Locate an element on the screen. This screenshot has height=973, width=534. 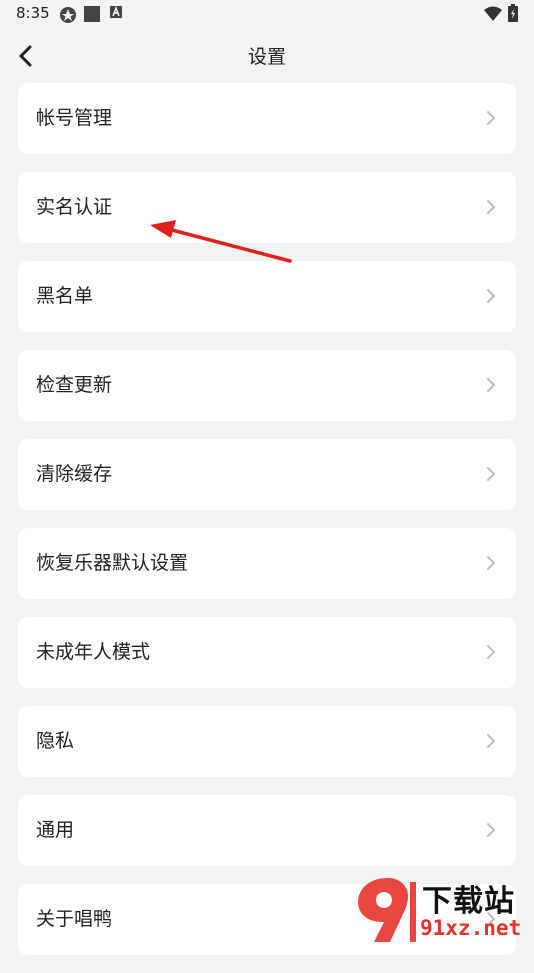
settings-item-reset-instrument-defaults: 恢复乐器默认设置 is located at coordinates (267, 563).